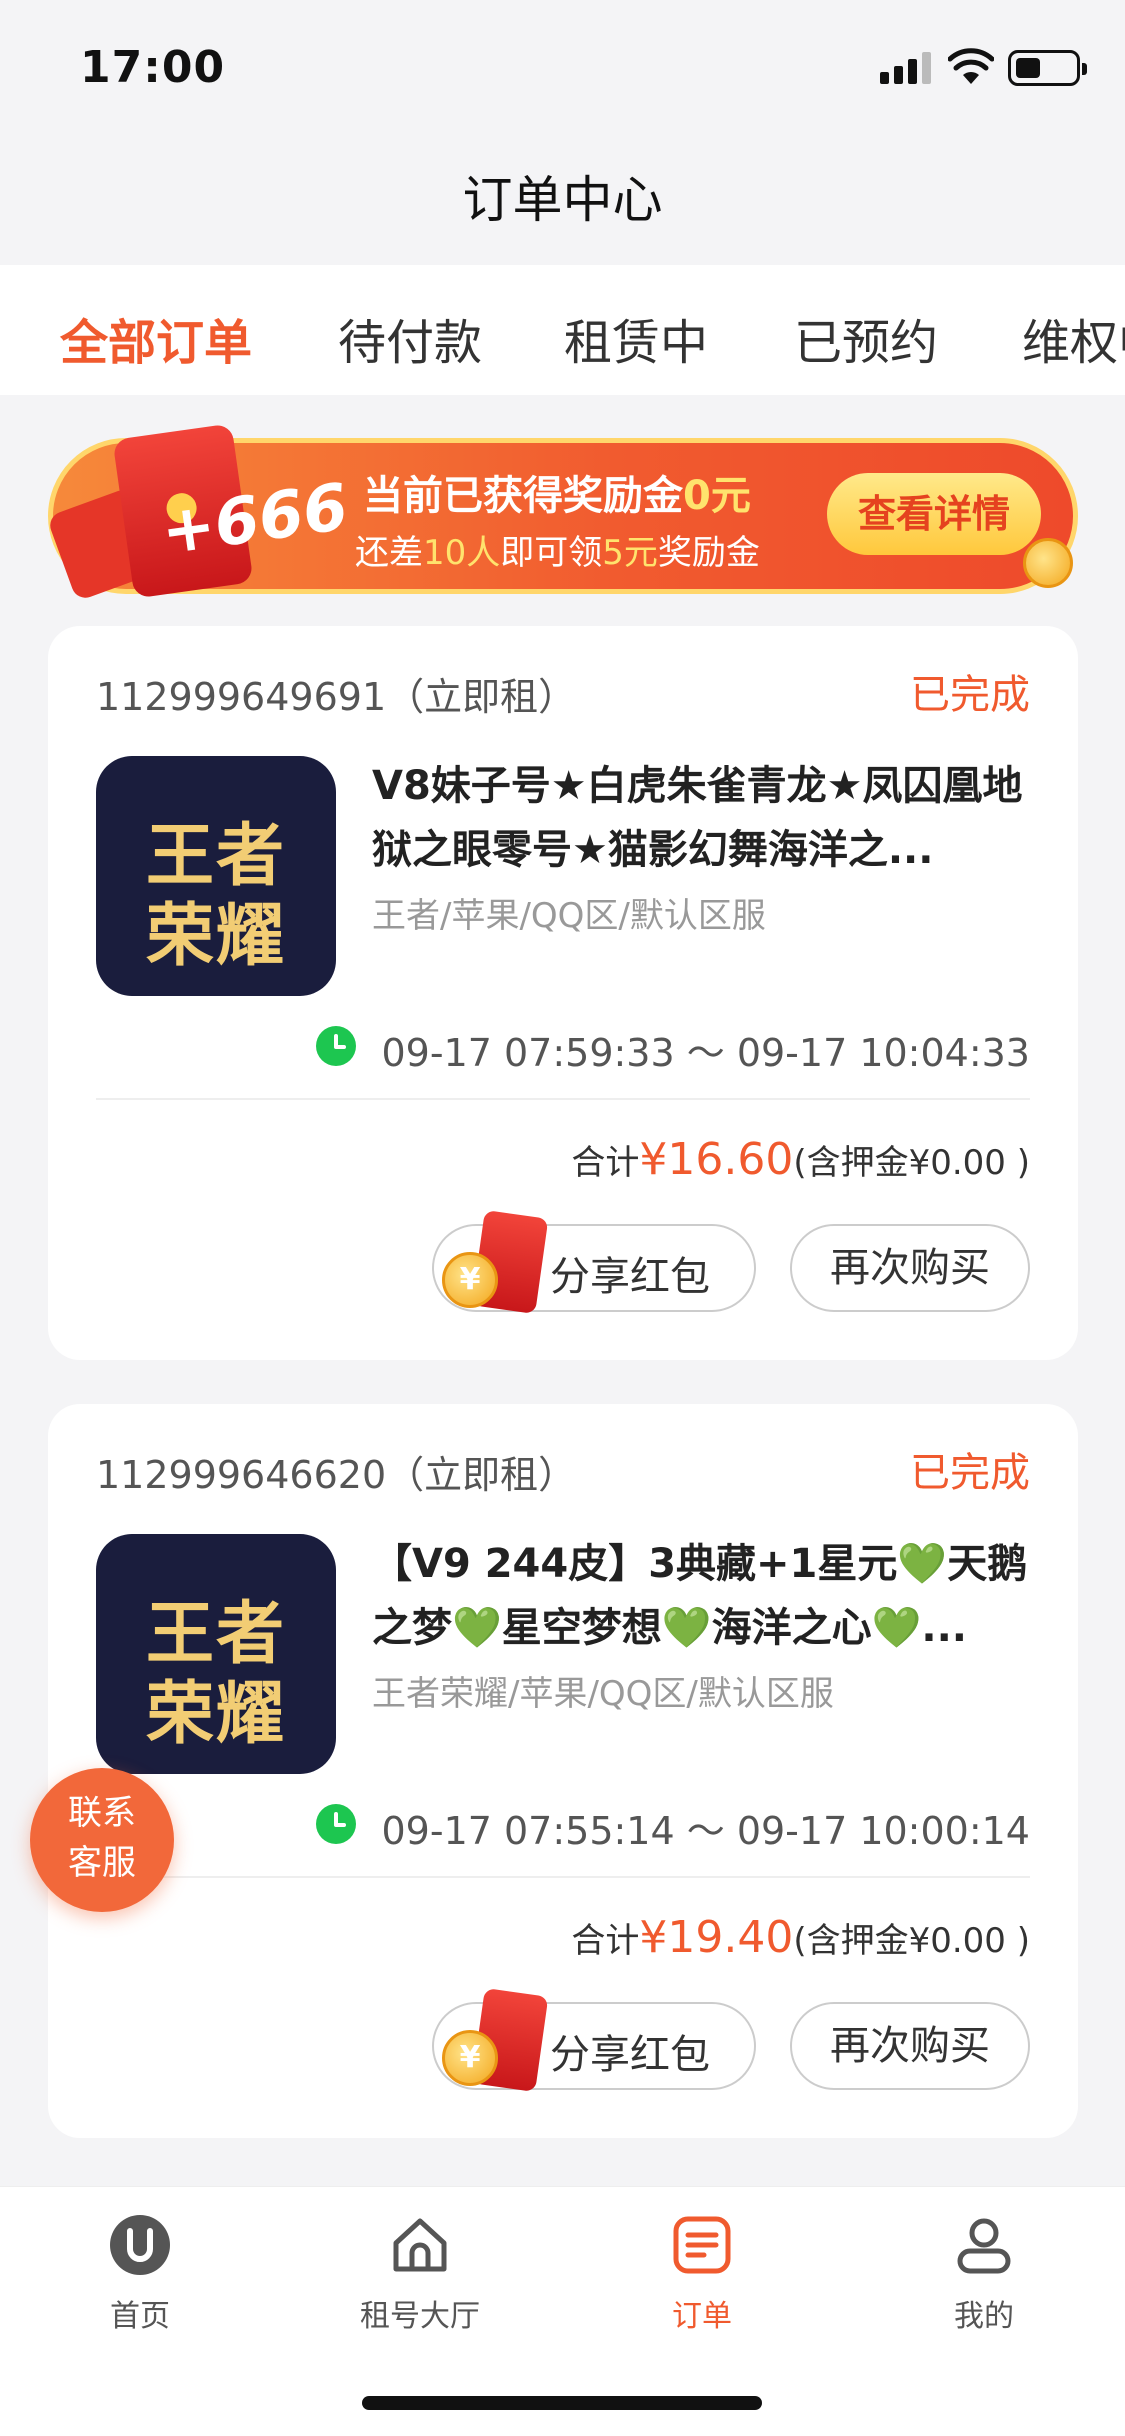  Describe the element at coordinates (716, 1937) in the screenshot. I see `order-price: ¥19.40` at that location.